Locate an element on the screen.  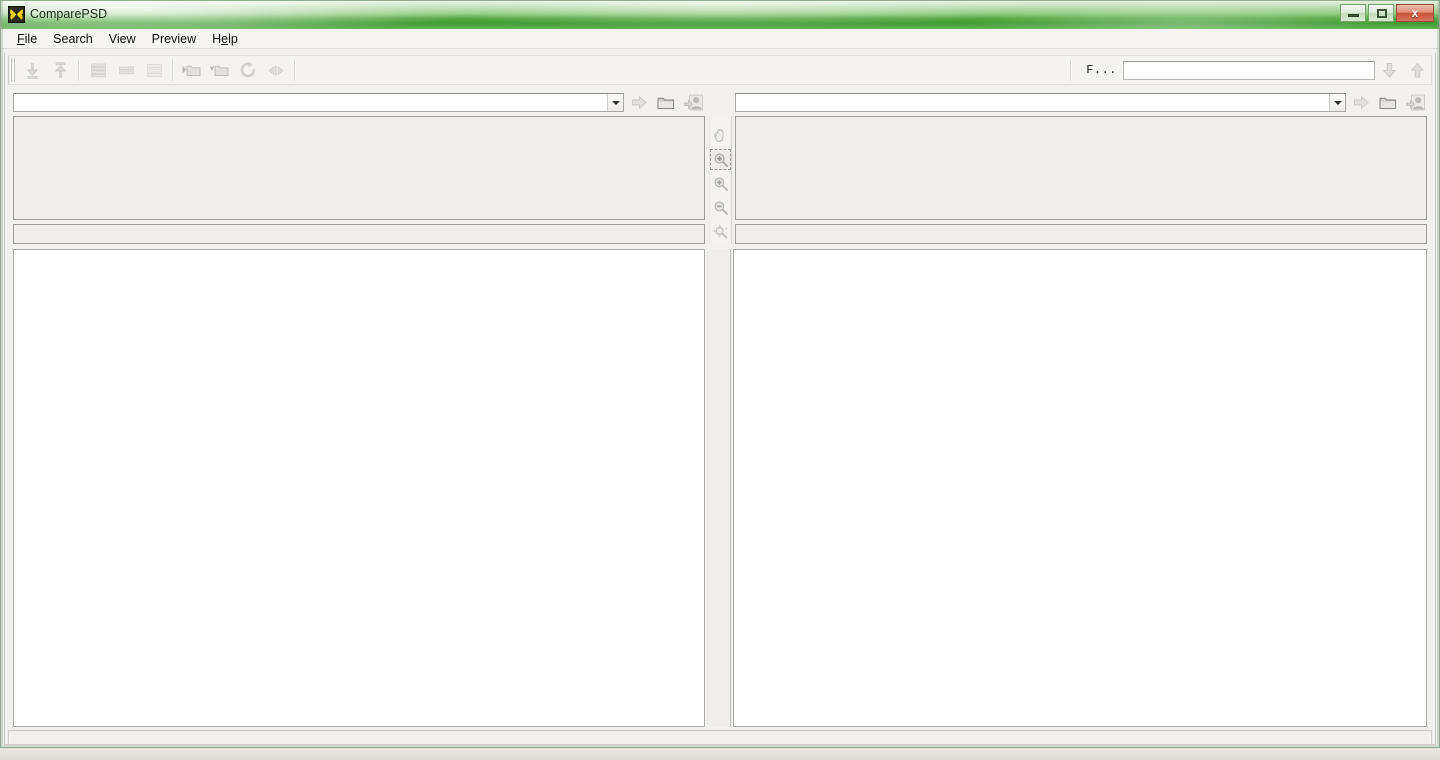
arrow-down-icon is located at coordinates (1389, 70).